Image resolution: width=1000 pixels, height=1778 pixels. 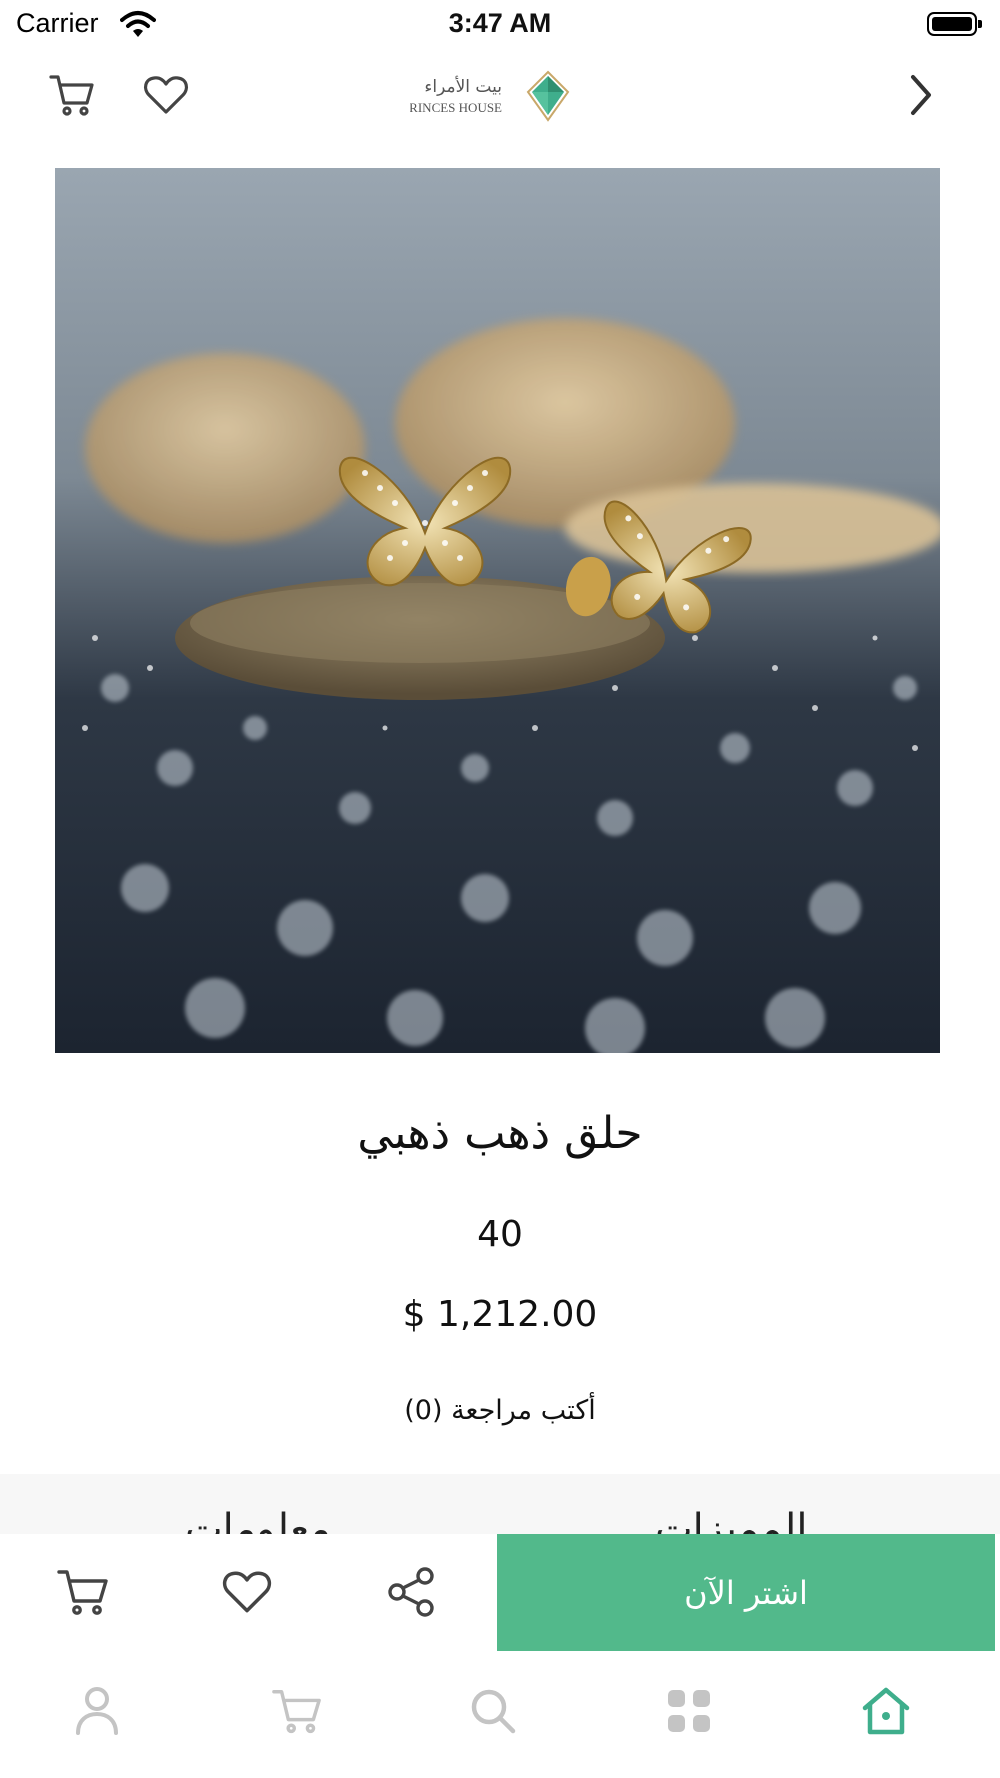 What do you see at coordinates (493, 1711) in the screenshot?
I see `search-icon` at bounding box center [493, 1711].